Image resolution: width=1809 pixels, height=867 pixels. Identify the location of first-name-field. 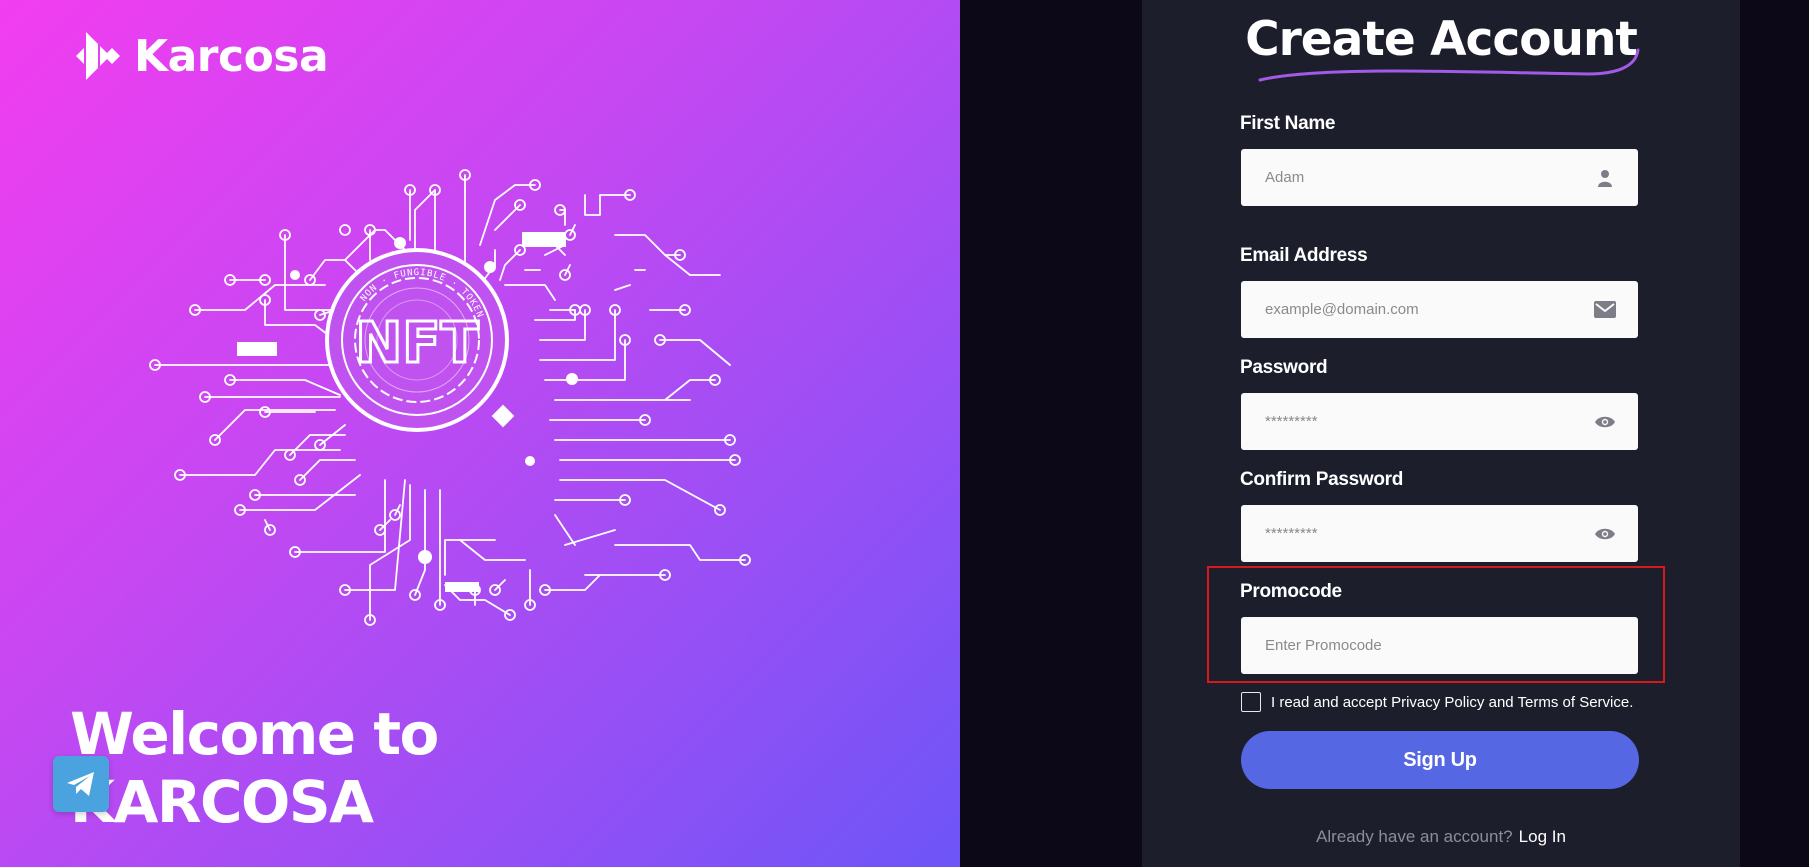
(1439, 177).